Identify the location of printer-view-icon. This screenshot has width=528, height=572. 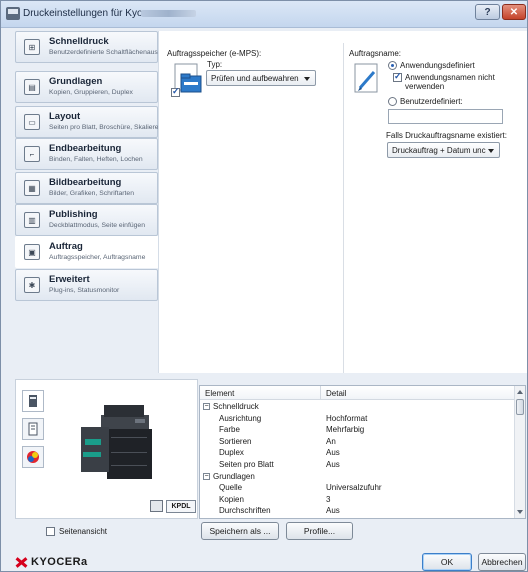
(33, 401).